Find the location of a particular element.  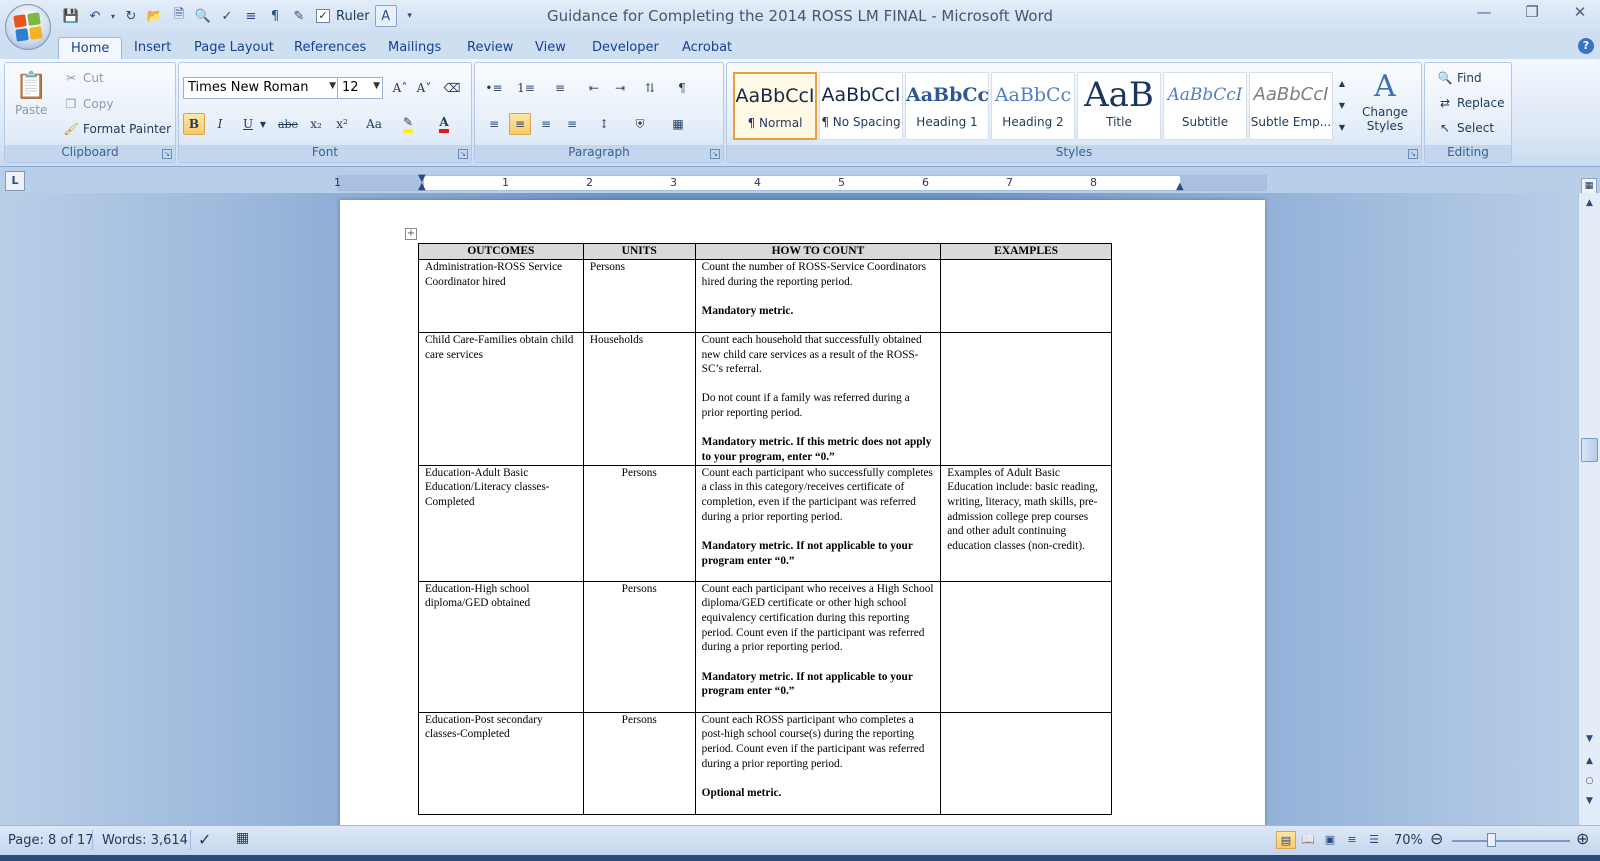

shading-icon: ⛨ is located at coordinates (640, 124).